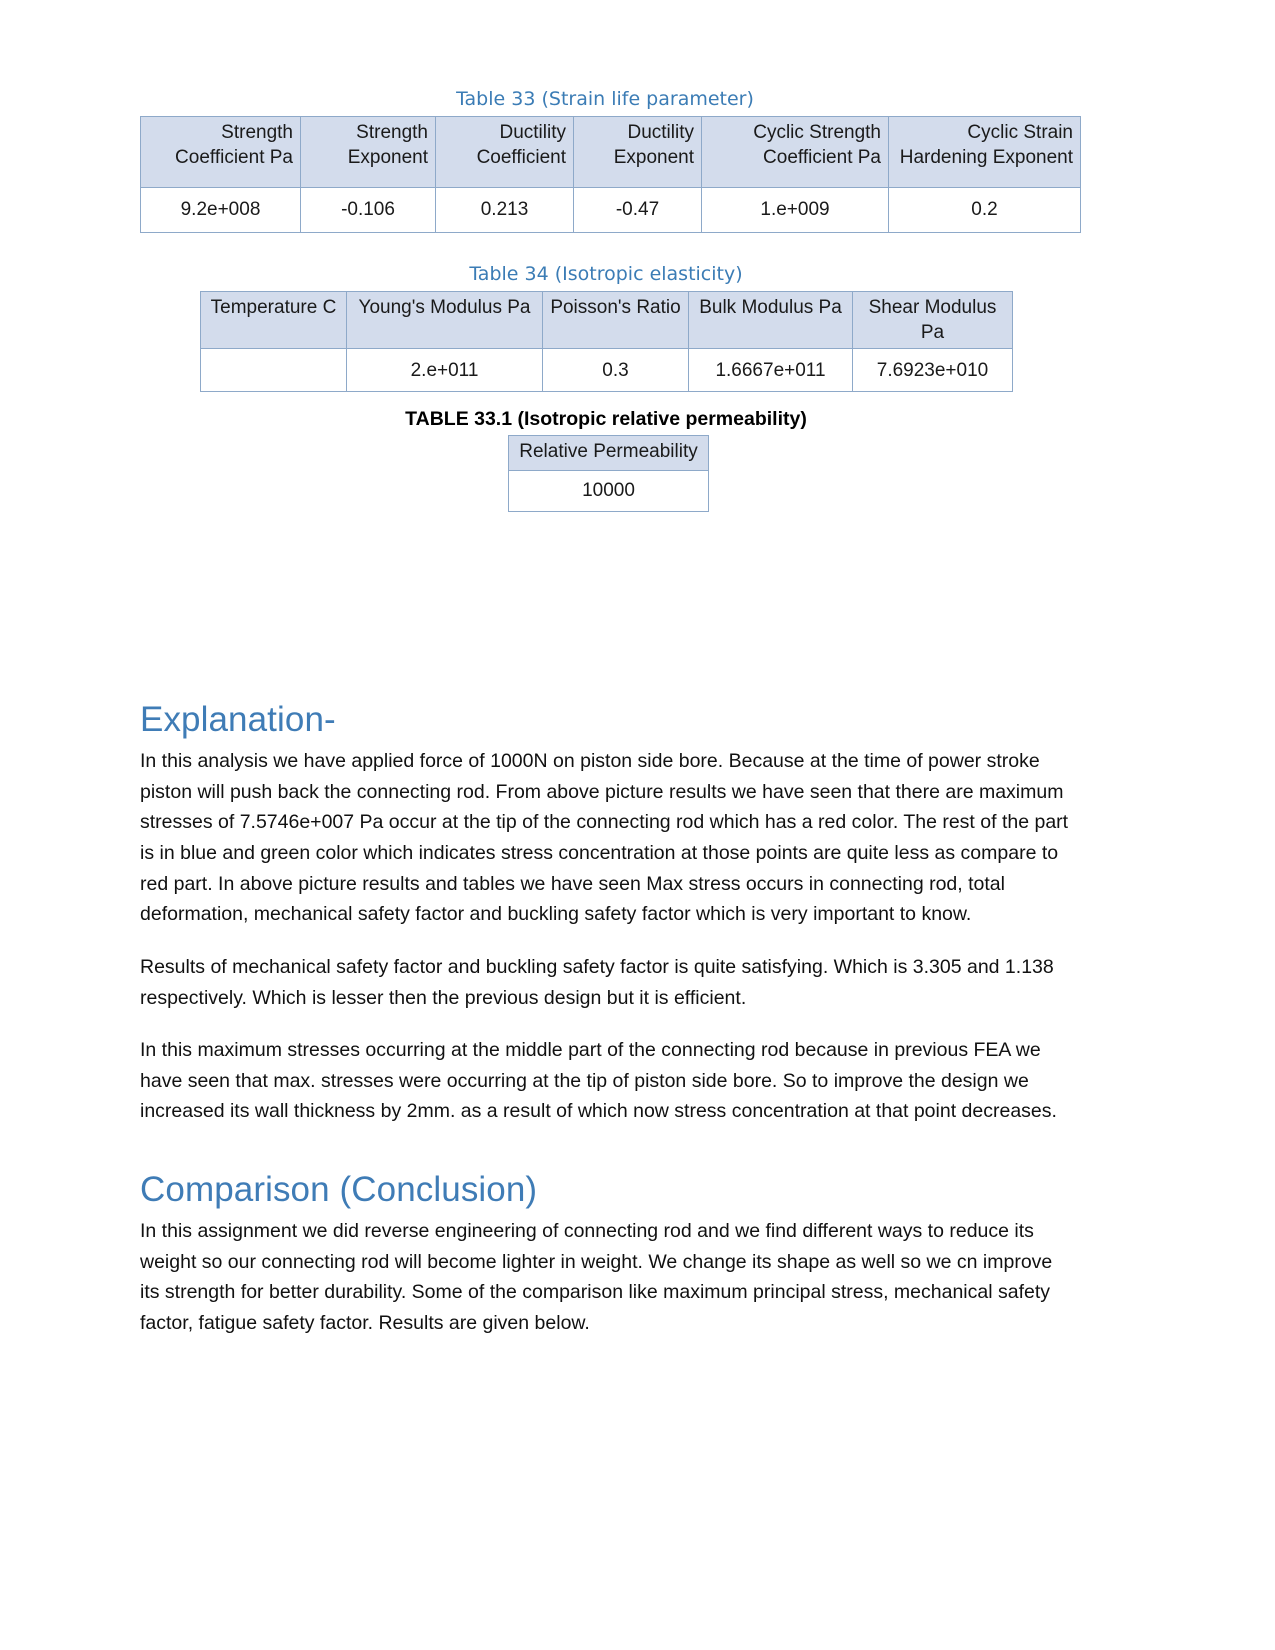 The image size is (1275, 1650). What do you see at coordinates (984, 152) in the screenshot?
I see `column-header: Cyclic Strain Hardening Exponent` at bounding box center [984, 152].